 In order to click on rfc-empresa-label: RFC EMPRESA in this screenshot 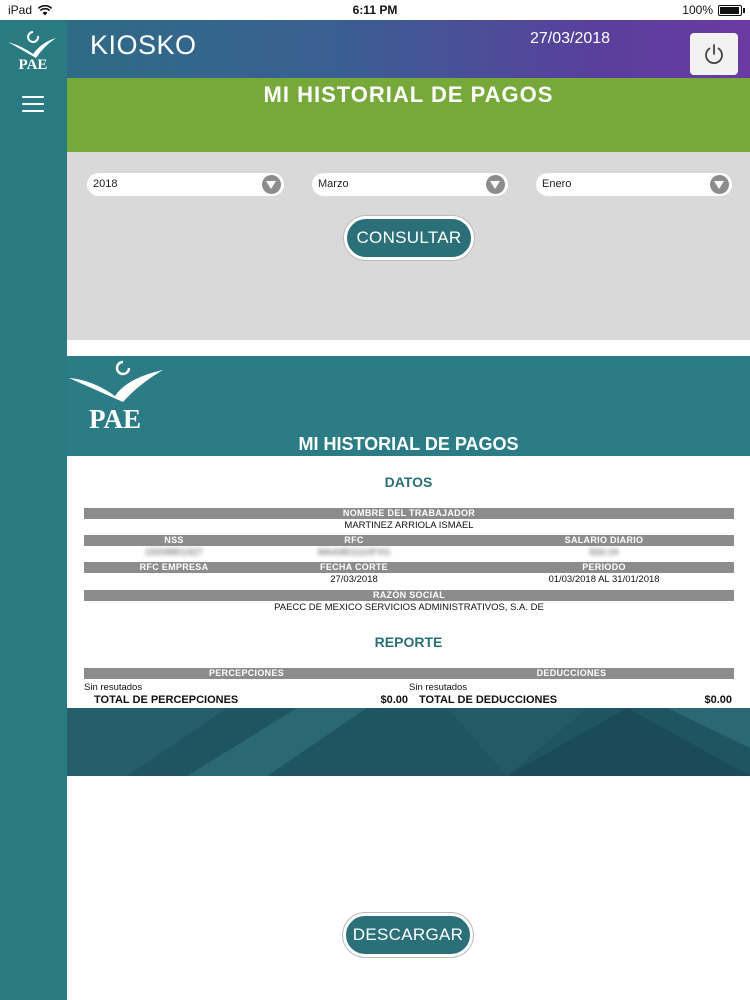, I will do `click(174, 567)`.